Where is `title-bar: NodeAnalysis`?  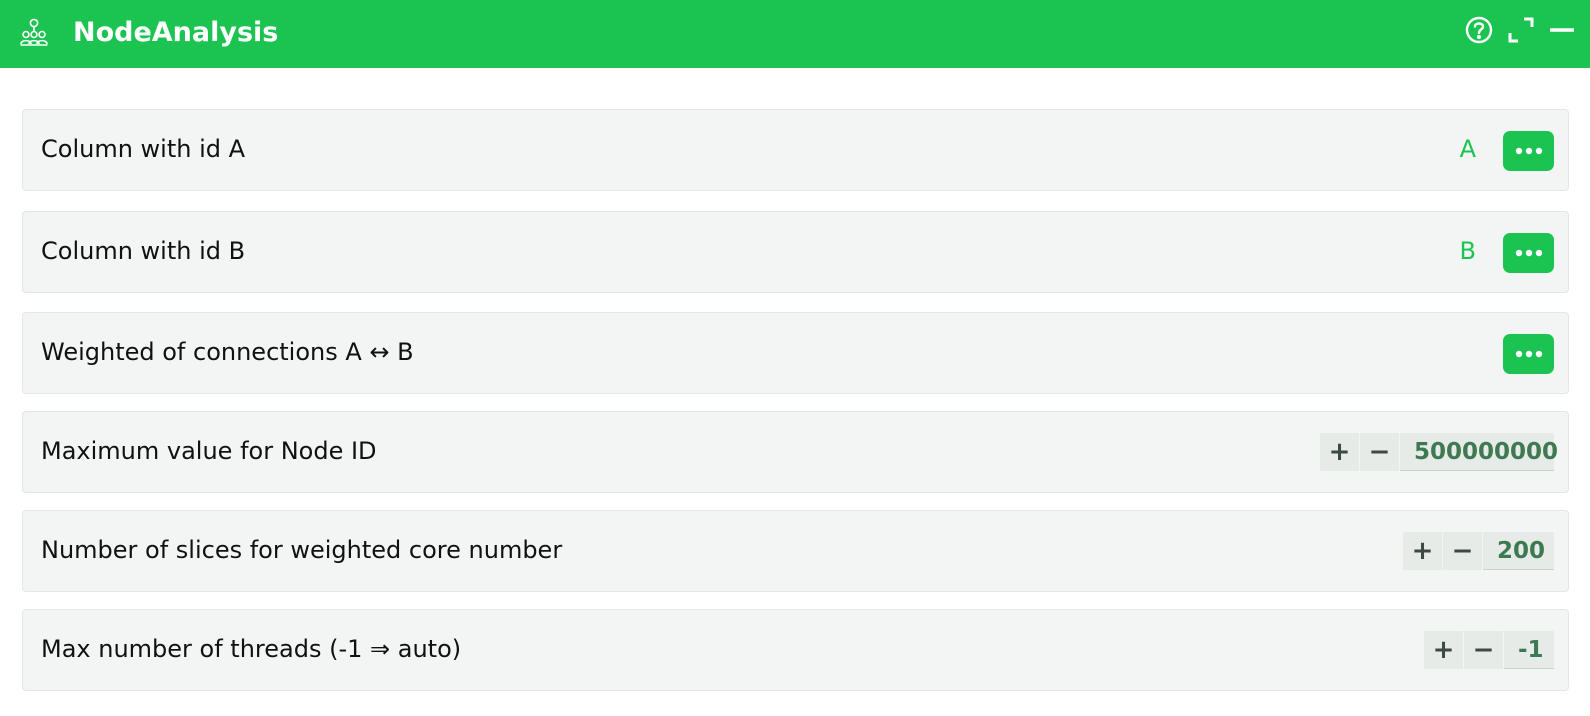
title-bar: NodeAnalysis is located at coordinates (795, 34).